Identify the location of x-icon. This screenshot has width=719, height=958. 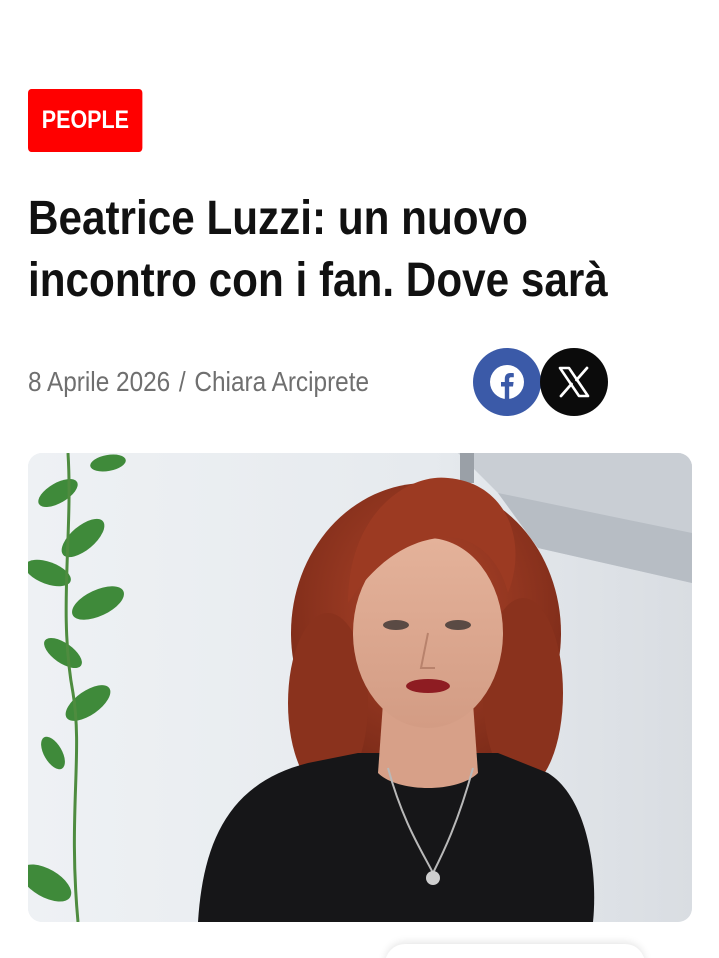
(574, 382).